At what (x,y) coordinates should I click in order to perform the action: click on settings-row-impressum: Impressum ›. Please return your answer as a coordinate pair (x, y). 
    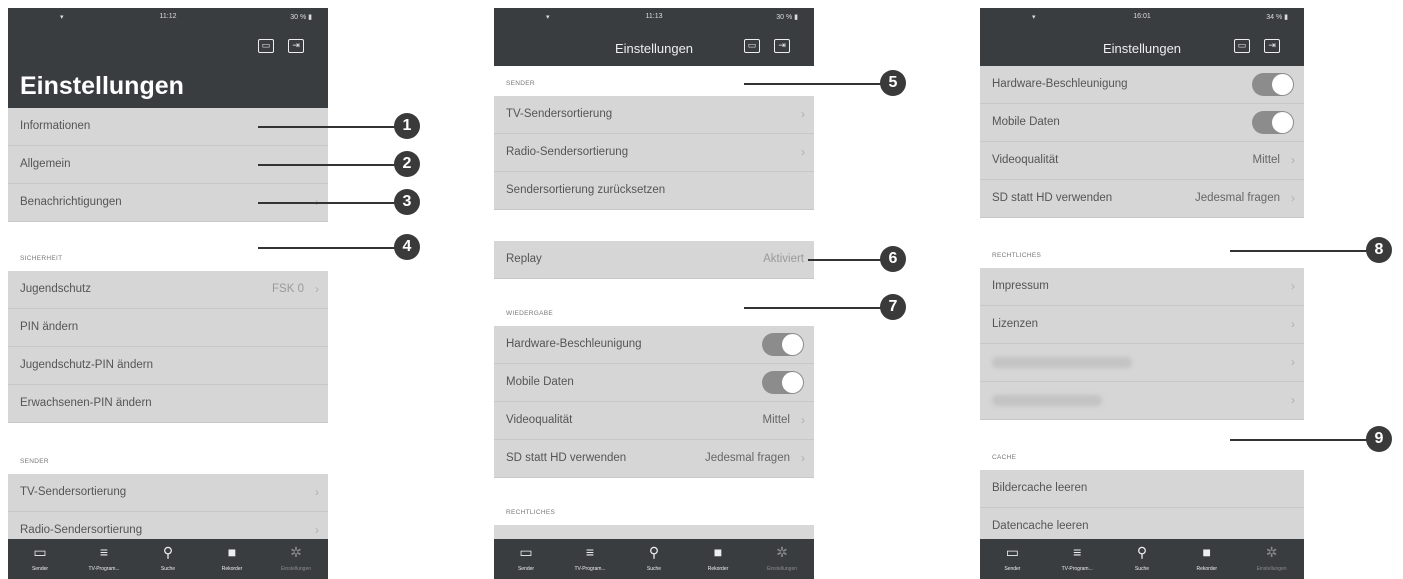
    Looking at the image, I should click on (1142, 287).